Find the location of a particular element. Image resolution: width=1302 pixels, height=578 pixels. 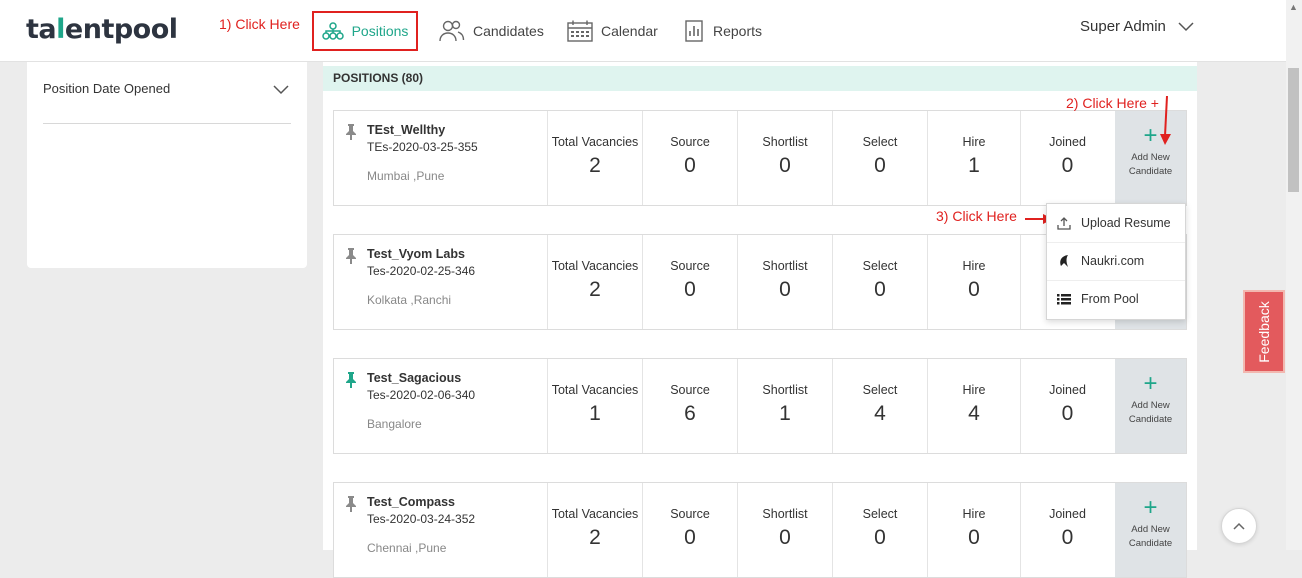

upload-resume-option: Upload Resume is located at coordinates (1116, 223).